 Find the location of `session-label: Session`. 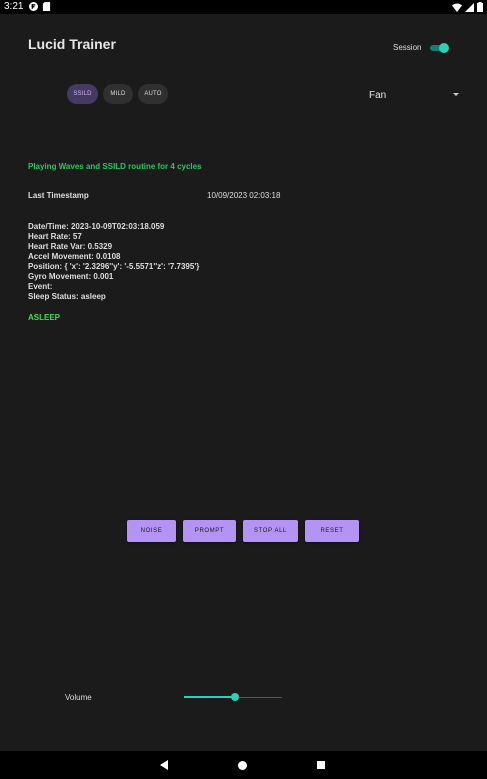

session-label: Session is located at coordinates (407, 47).